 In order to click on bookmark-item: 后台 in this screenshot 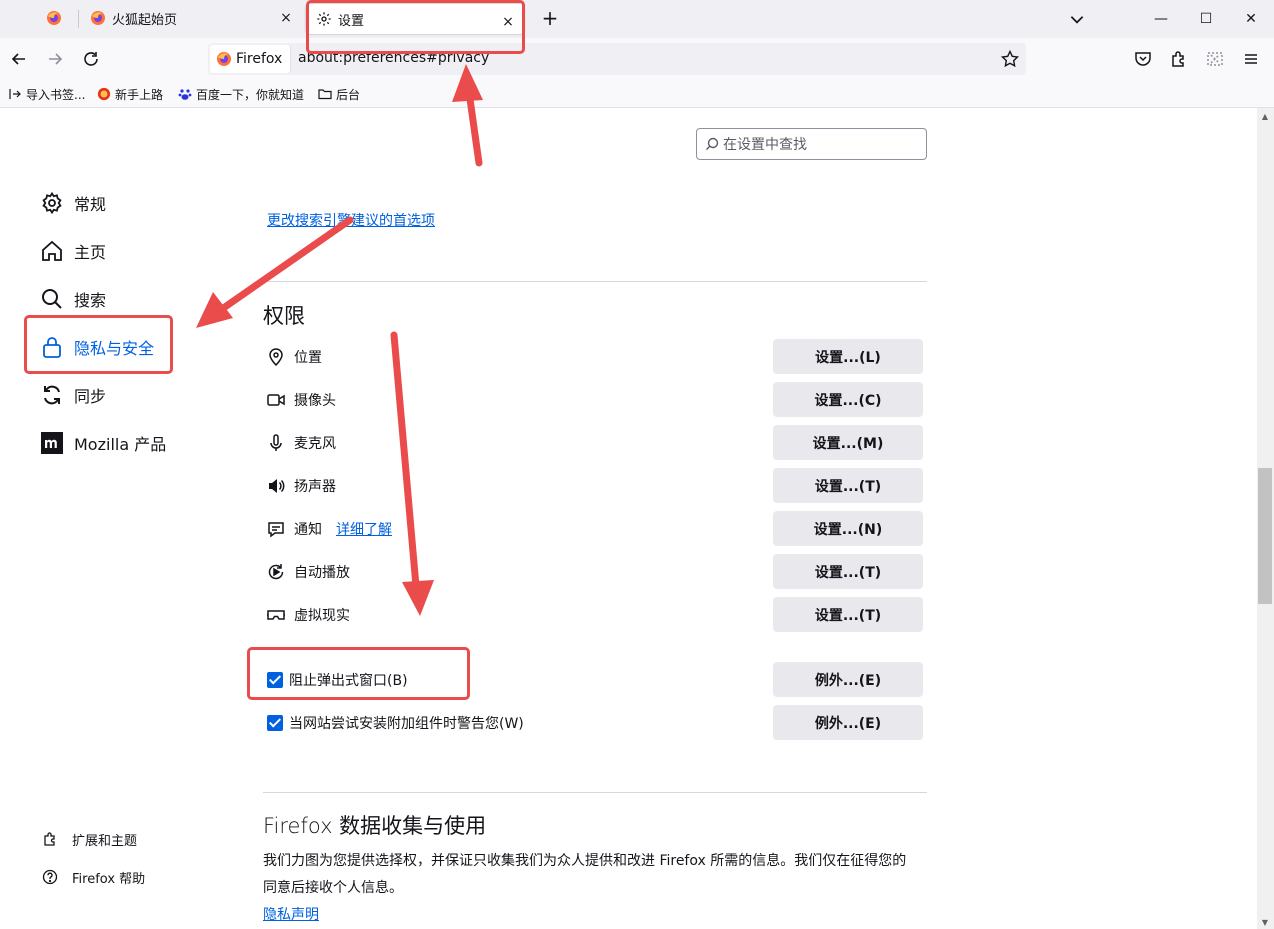, I will do `click(339, 94)`.